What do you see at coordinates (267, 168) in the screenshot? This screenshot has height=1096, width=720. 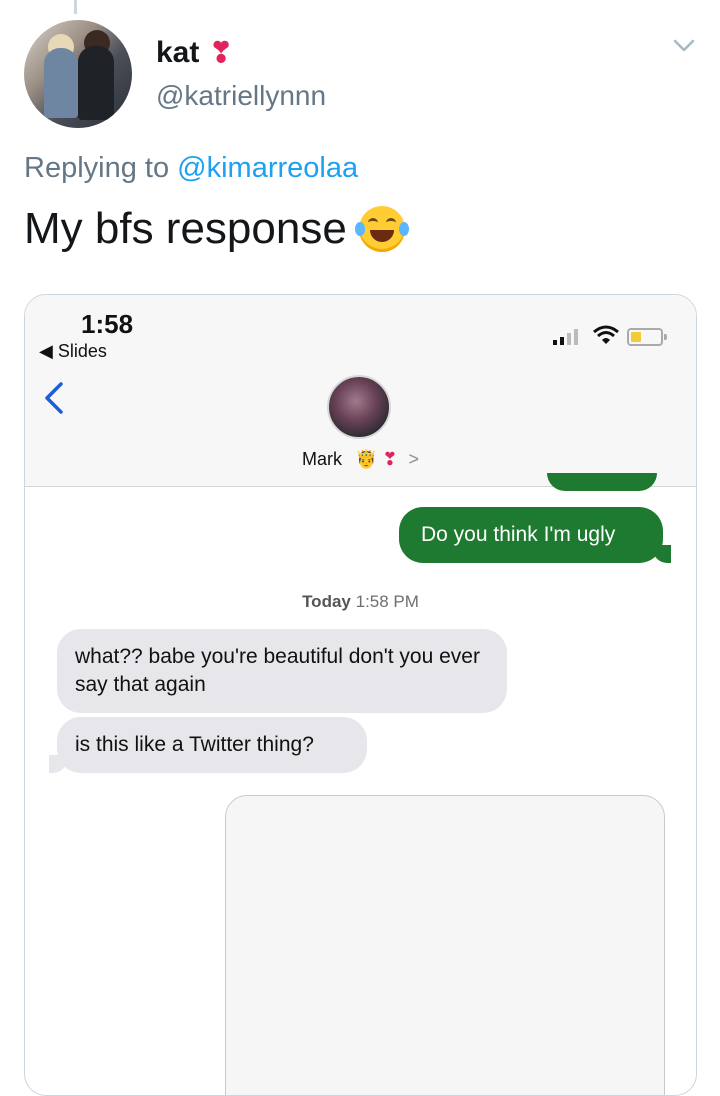 I see `replying-to-link: @kimarreolaa` at bounding box center [267, 168].